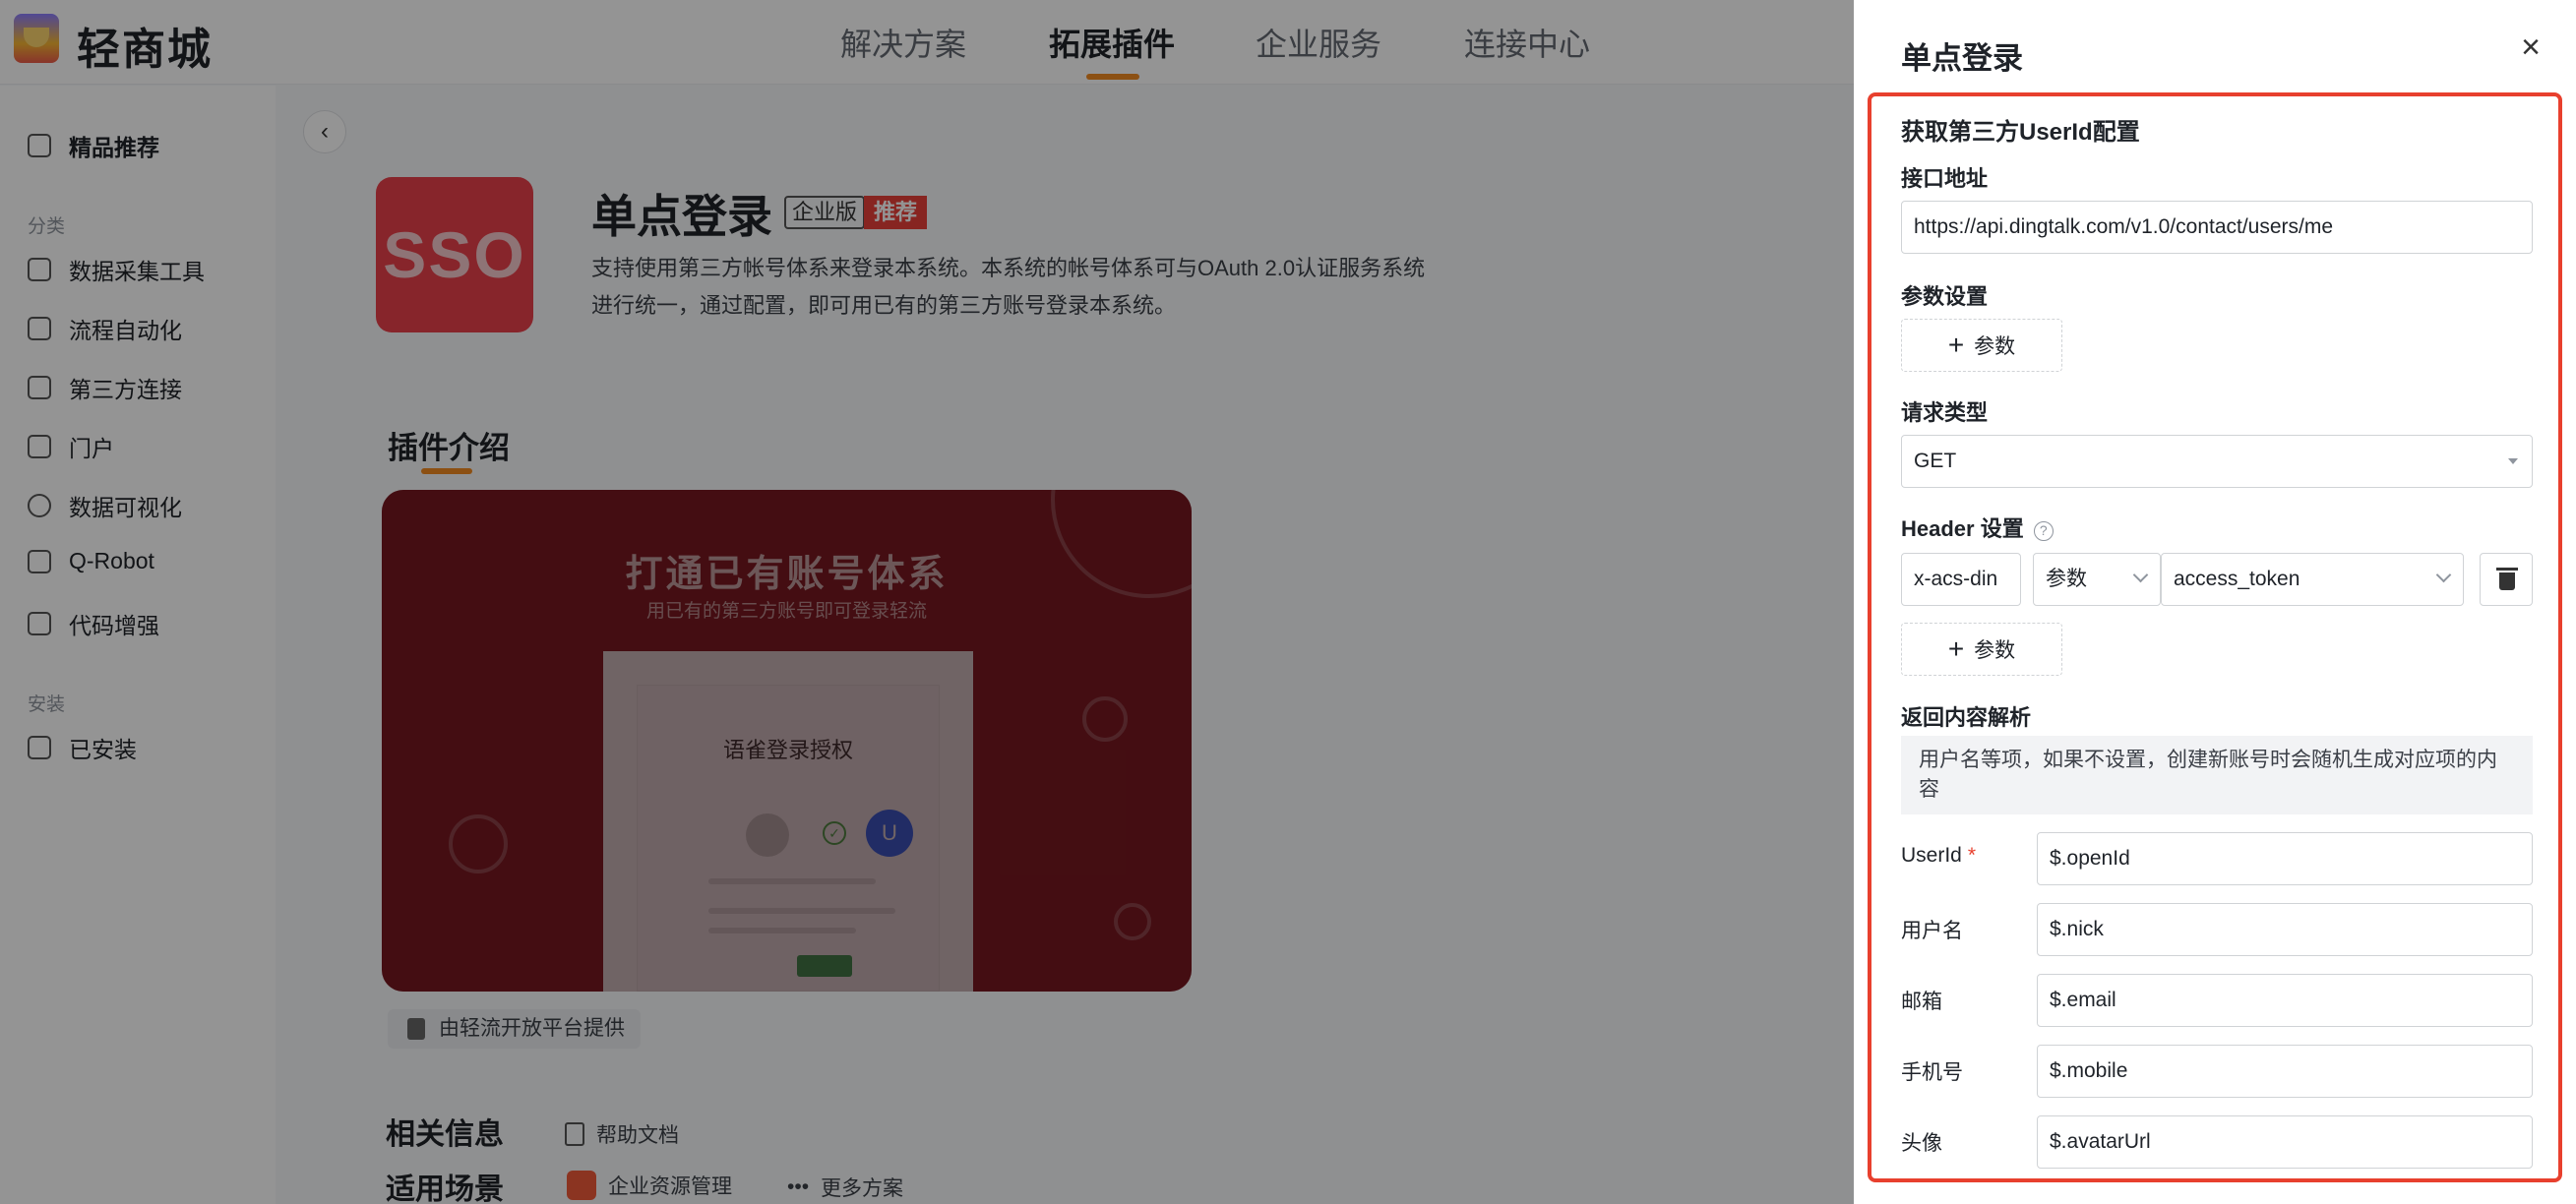 This screenshot has width=2576, height=1204. Describe the element at coordinates (2020, 132) in the screenshot. I see `section-heading: 获取第三方UserId配置` at that location.